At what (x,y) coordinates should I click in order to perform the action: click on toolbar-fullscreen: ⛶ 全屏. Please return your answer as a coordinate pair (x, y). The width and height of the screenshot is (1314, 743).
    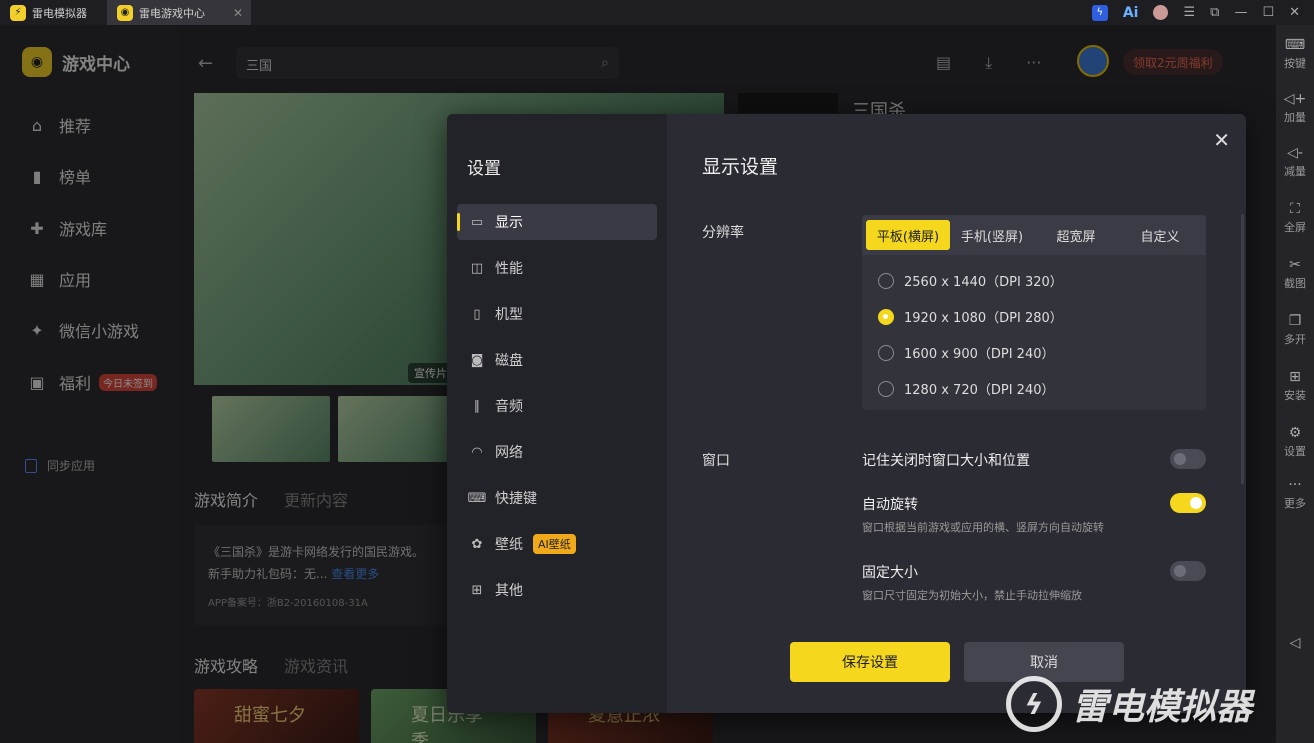
    Looking at the image, I should click on (1295, 218).